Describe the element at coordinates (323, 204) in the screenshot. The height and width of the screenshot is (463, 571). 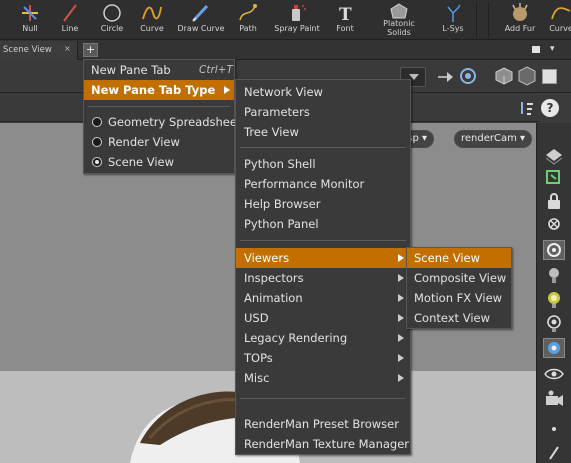
I see `menu-item-help-browser: Help Browser` at that location.